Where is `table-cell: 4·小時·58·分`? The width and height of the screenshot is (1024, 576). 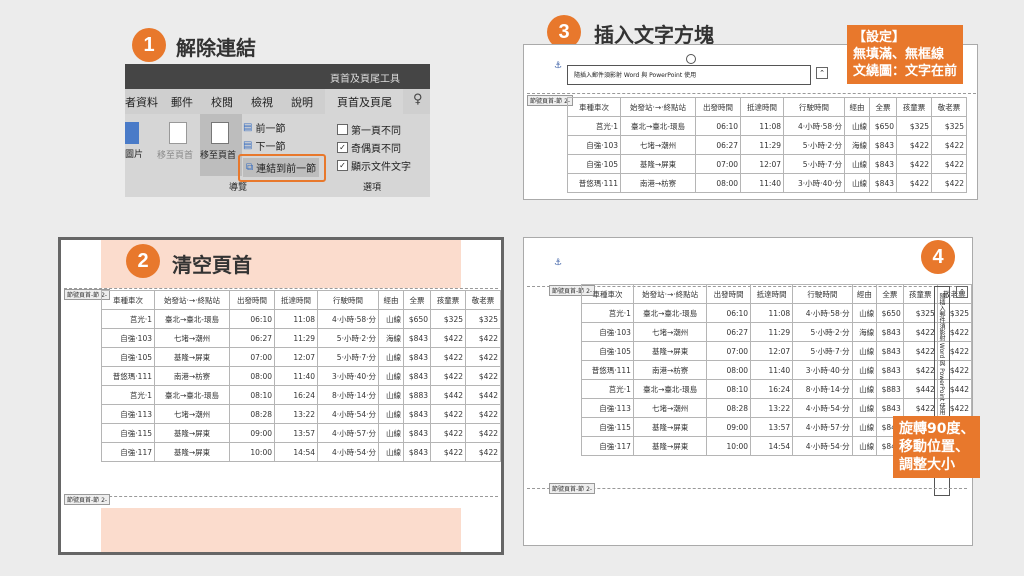
table-cell: 4·小時·58·分 is located at coordinates (822, 313).